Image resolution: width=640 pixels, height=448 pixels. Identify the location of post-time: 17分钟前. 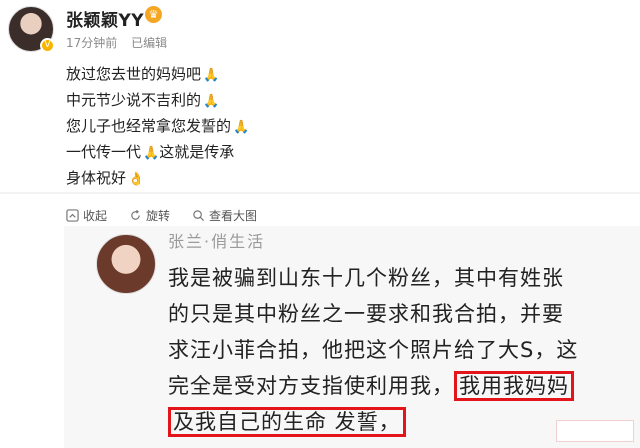
(92, 43).